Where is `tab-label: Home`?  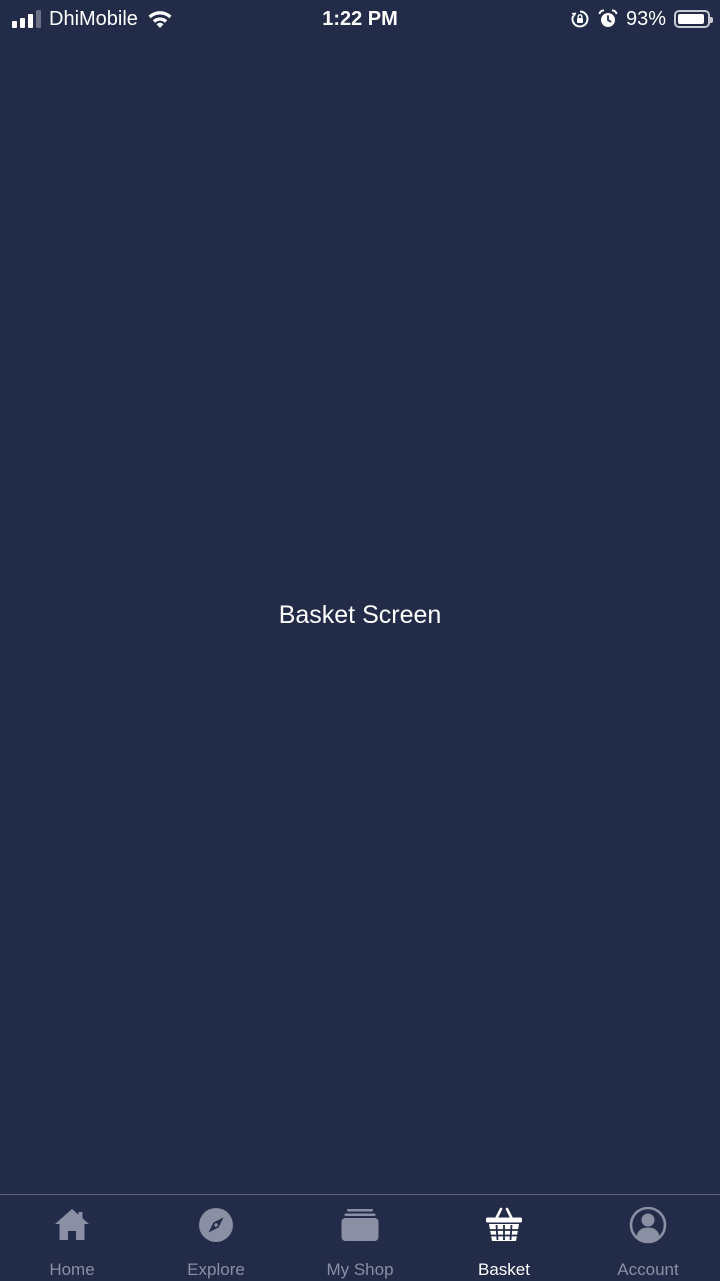 tab-label: Home is located at coordinates (72, 1269).